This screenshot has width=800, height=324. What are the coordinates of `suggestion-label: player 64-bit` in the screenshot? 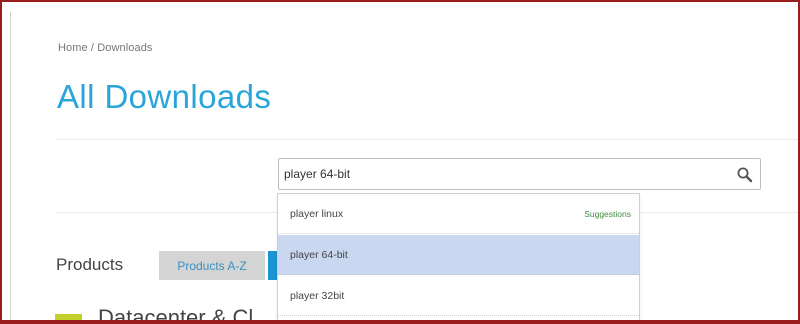 It's located at (319, 255).